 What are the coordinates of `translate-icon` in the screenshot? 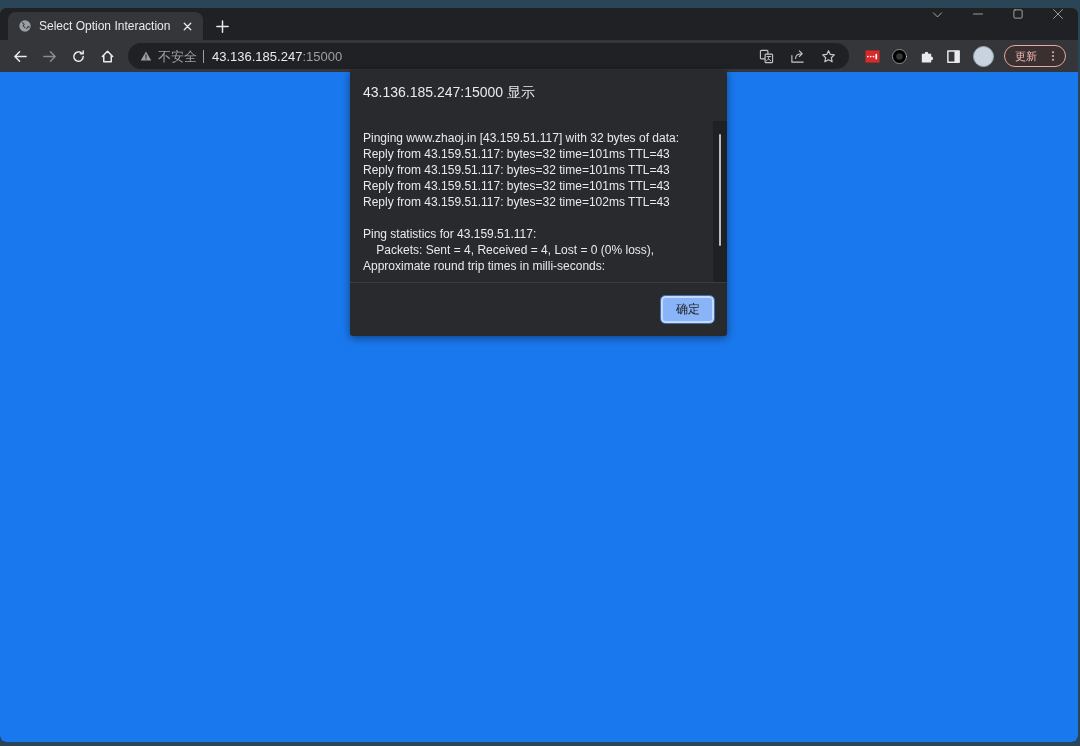 It's located at (766, 56).